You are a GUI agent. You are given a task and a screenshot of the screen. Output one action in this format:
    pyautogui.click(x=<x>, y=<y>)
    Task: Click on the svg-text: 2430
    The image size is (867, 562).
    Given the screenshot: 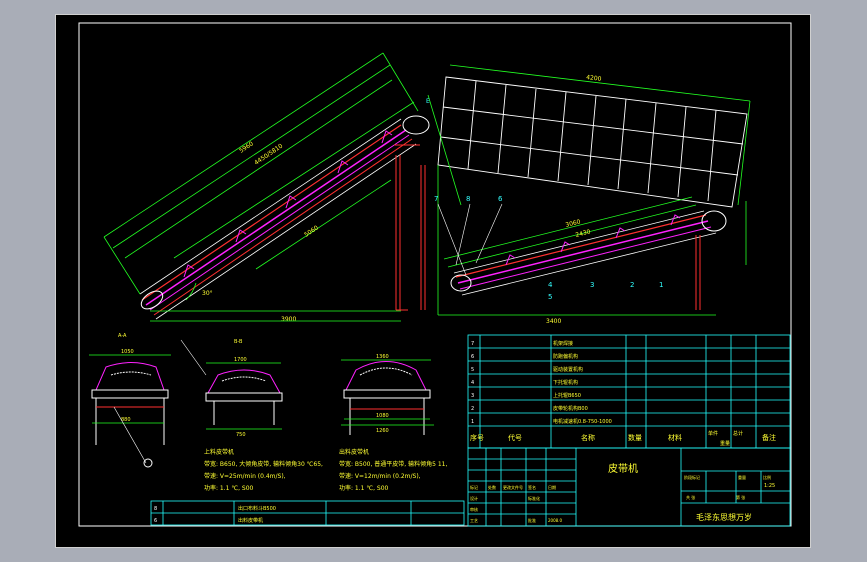 What is the action you would take?
    pyautogui.click(x=583, y=233)
    